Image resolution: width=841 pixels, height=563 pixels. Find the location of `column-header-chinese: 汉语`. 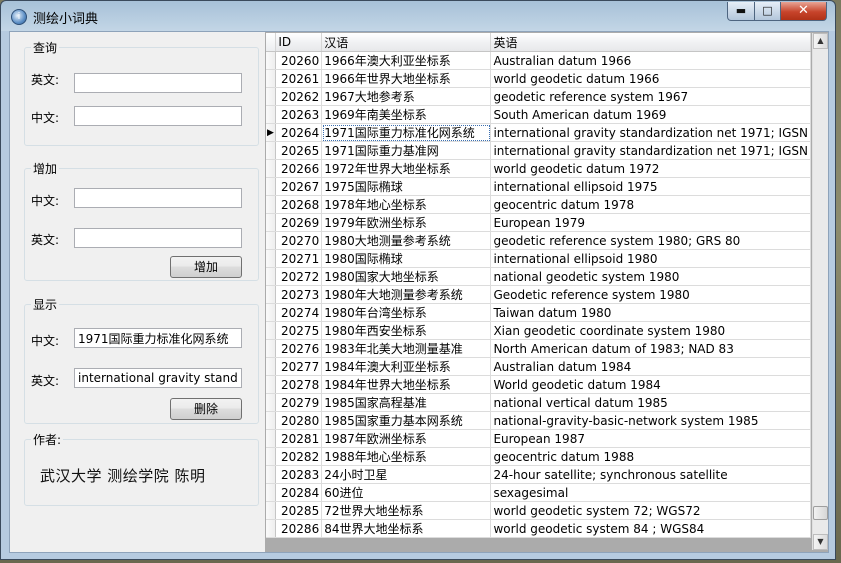

column-header-chinese: 汉语 is located at coordinates (406, 42).